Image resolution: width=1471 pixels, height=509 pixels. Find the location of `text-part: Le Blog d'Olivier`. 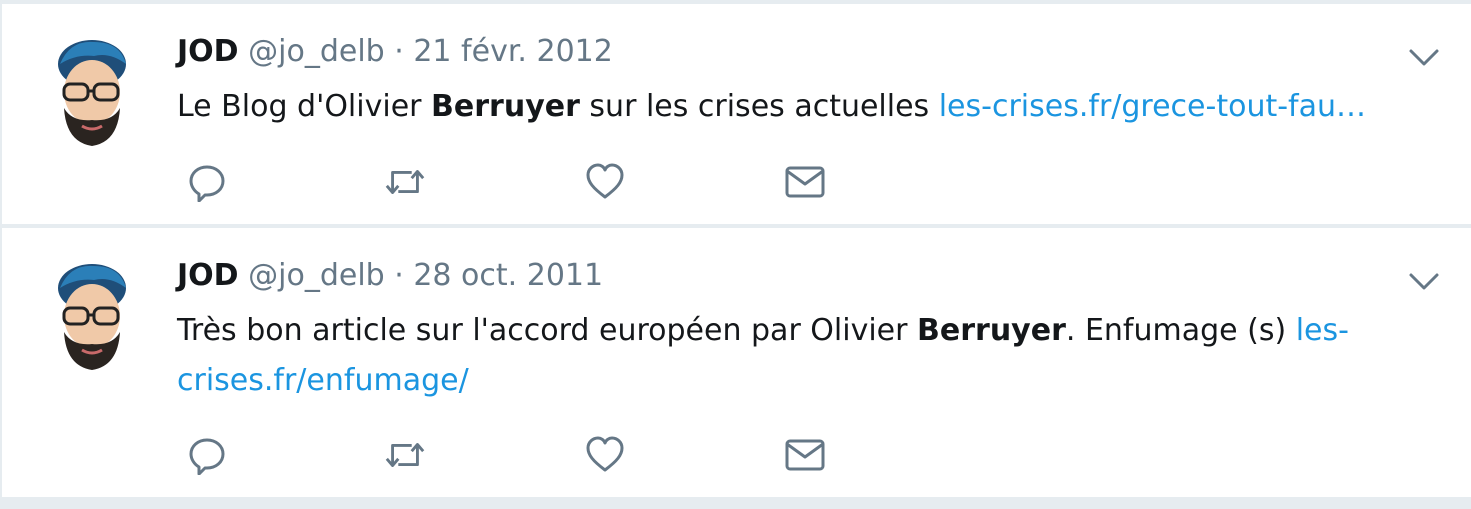

text-part: Le Blog d'Olivier is located at coordinates (304, 106).